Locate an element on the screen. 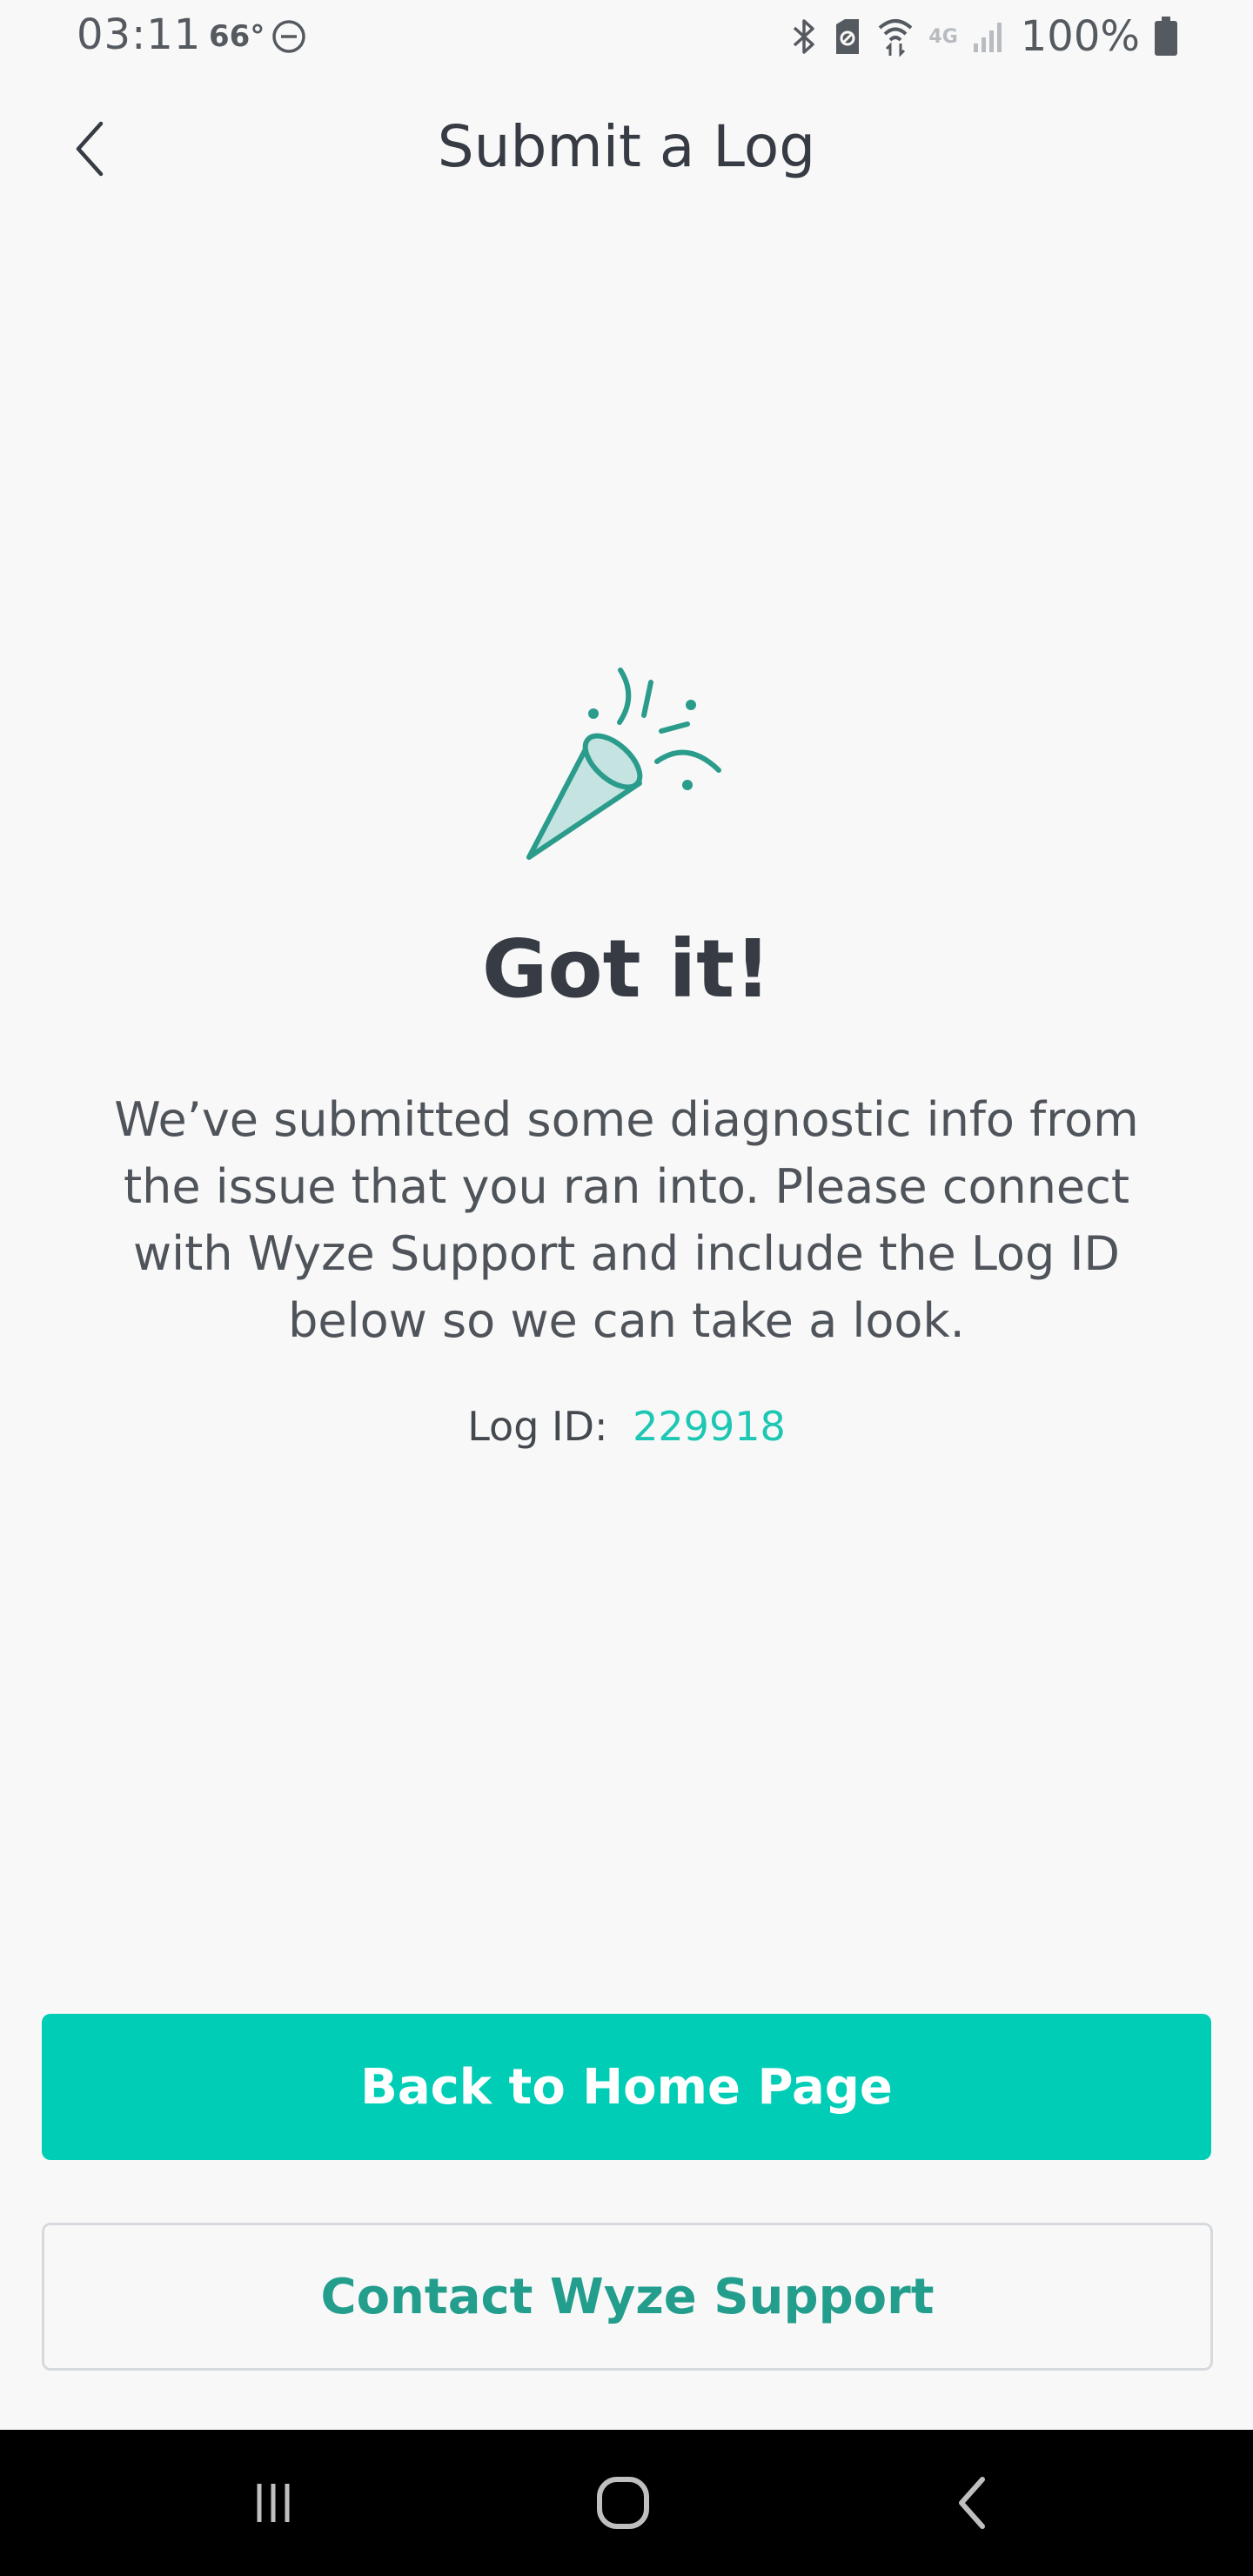 This screenshot has height=2576, width=1253. battery-icon is located at coordinates (1166, 37).